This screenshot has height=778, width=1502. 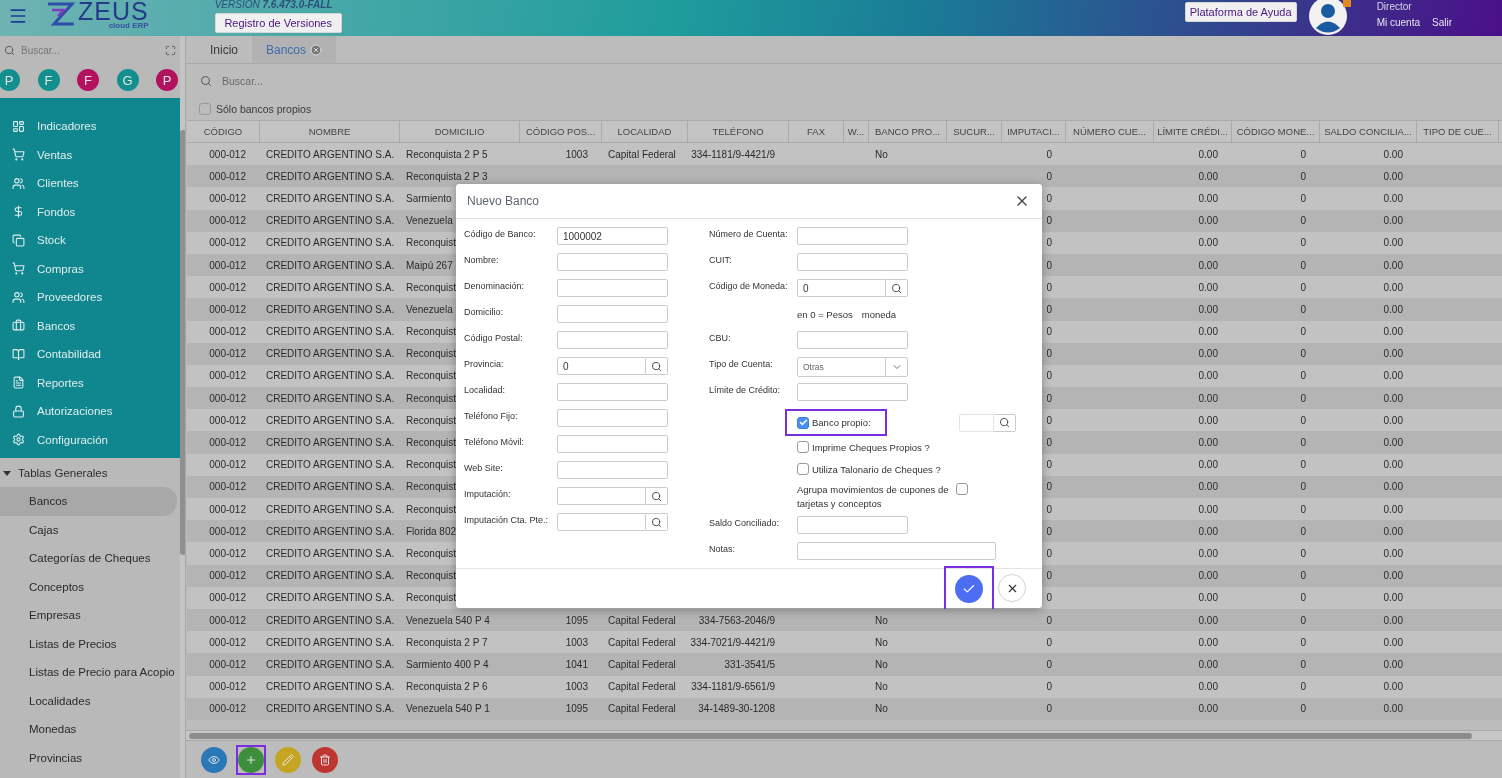 I want to click on logo-text: ZEUS, so click(x=113, y=11).